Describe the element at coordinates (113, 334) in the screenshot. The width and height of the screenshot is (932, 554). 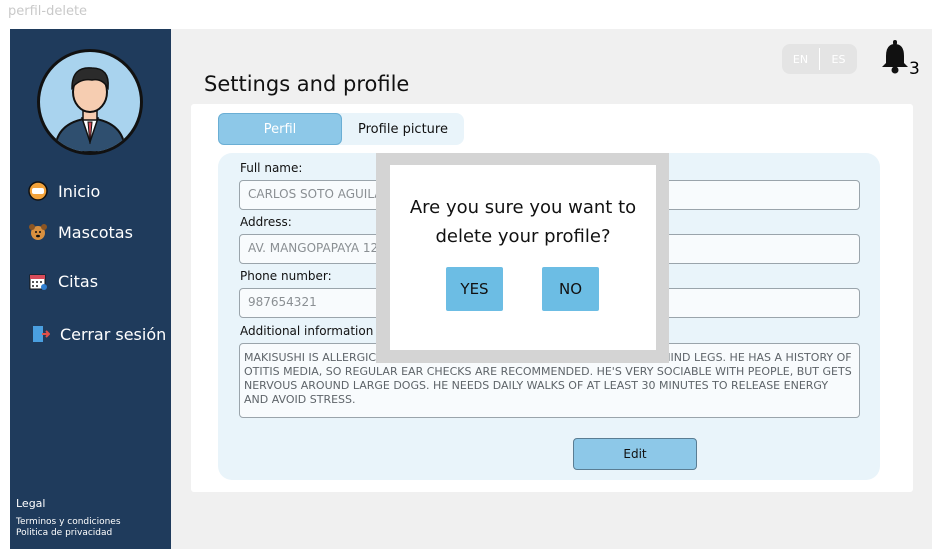
I see `sidebar-item-label: Cerrar sesión` at that location.